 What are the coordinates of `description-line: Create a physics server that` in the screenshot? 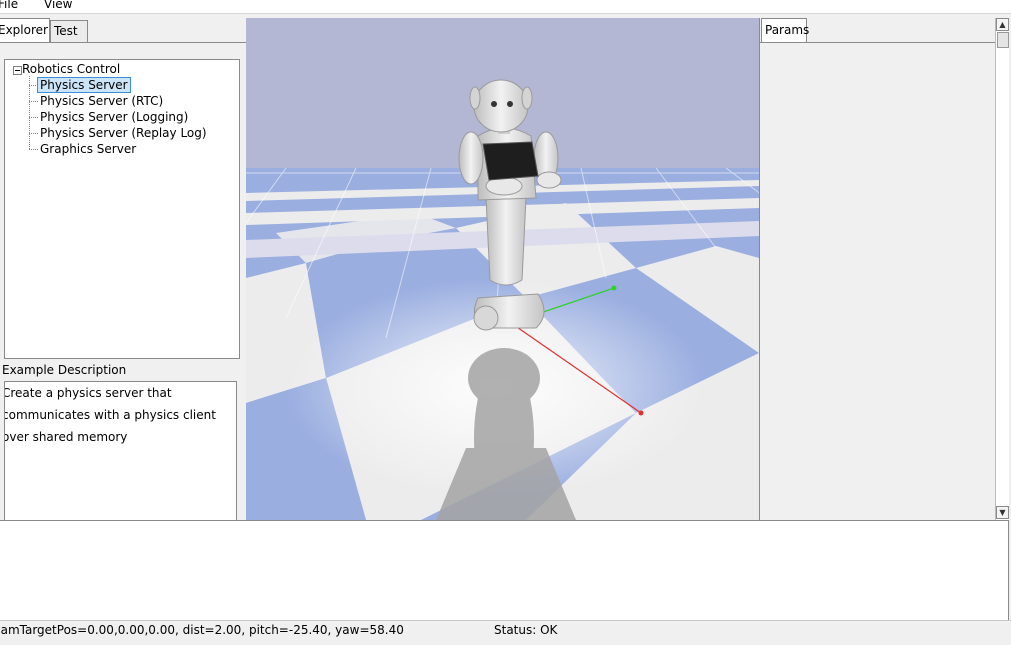 It's located at (88, 393).